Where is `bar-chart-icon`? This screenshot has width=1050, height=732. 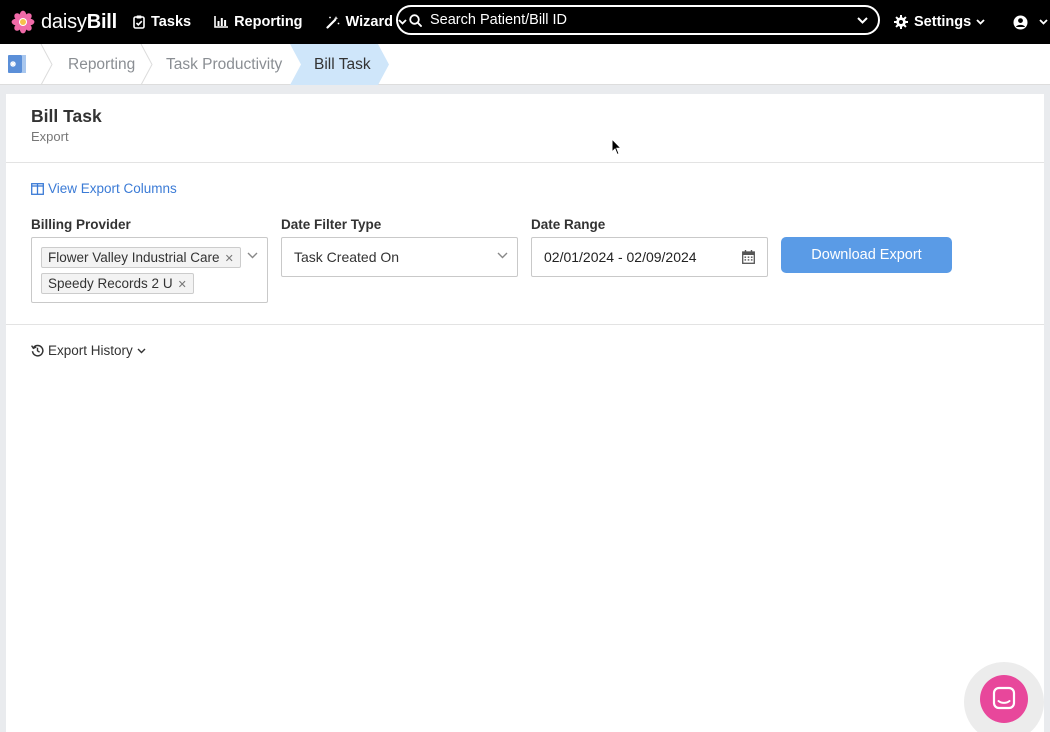 bar-chart-icon is located at coordinates (221, 22).